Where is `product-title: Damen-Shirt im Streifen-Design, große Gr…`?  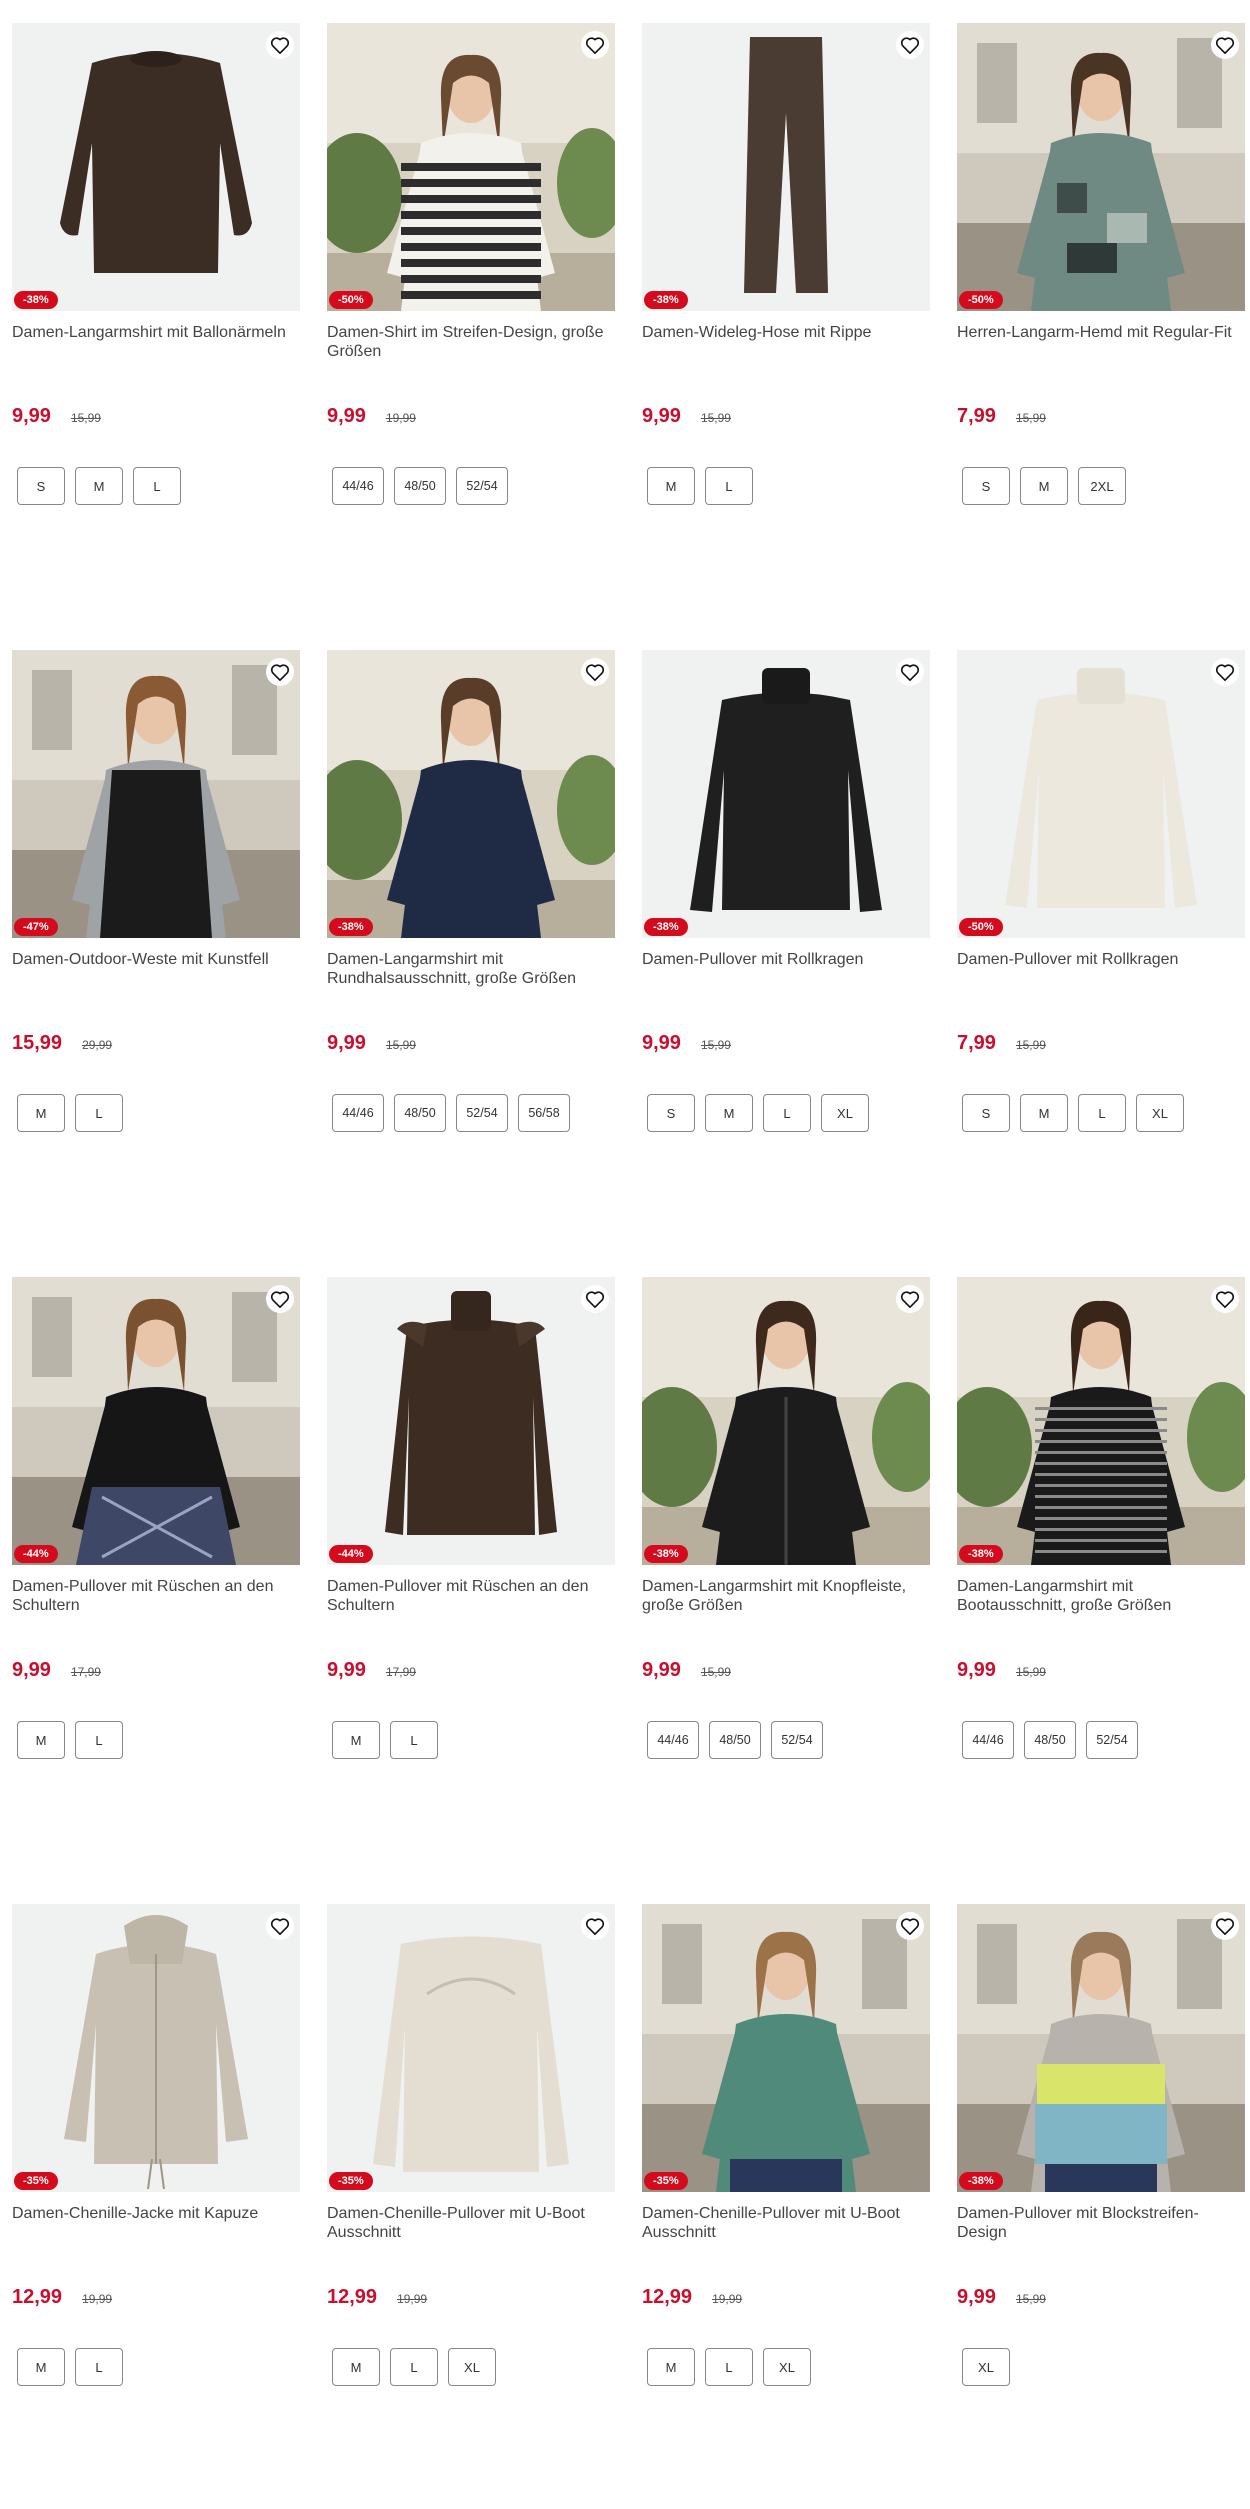
product-title: Damen-Shirt im Streifen-Design, große Gr… is located at coordinates (471, 355).